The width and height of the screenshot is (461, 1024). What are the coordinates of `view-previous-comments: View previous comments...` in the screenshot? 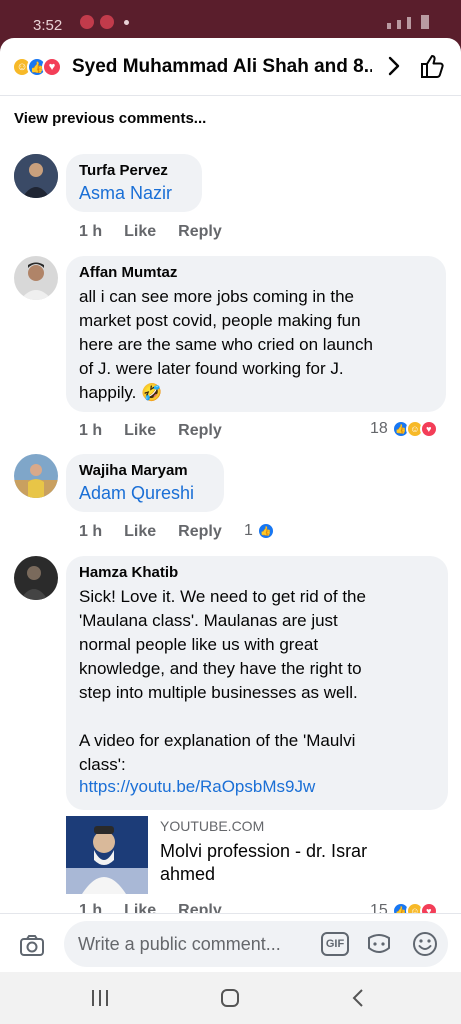 It's located at (110, 118).